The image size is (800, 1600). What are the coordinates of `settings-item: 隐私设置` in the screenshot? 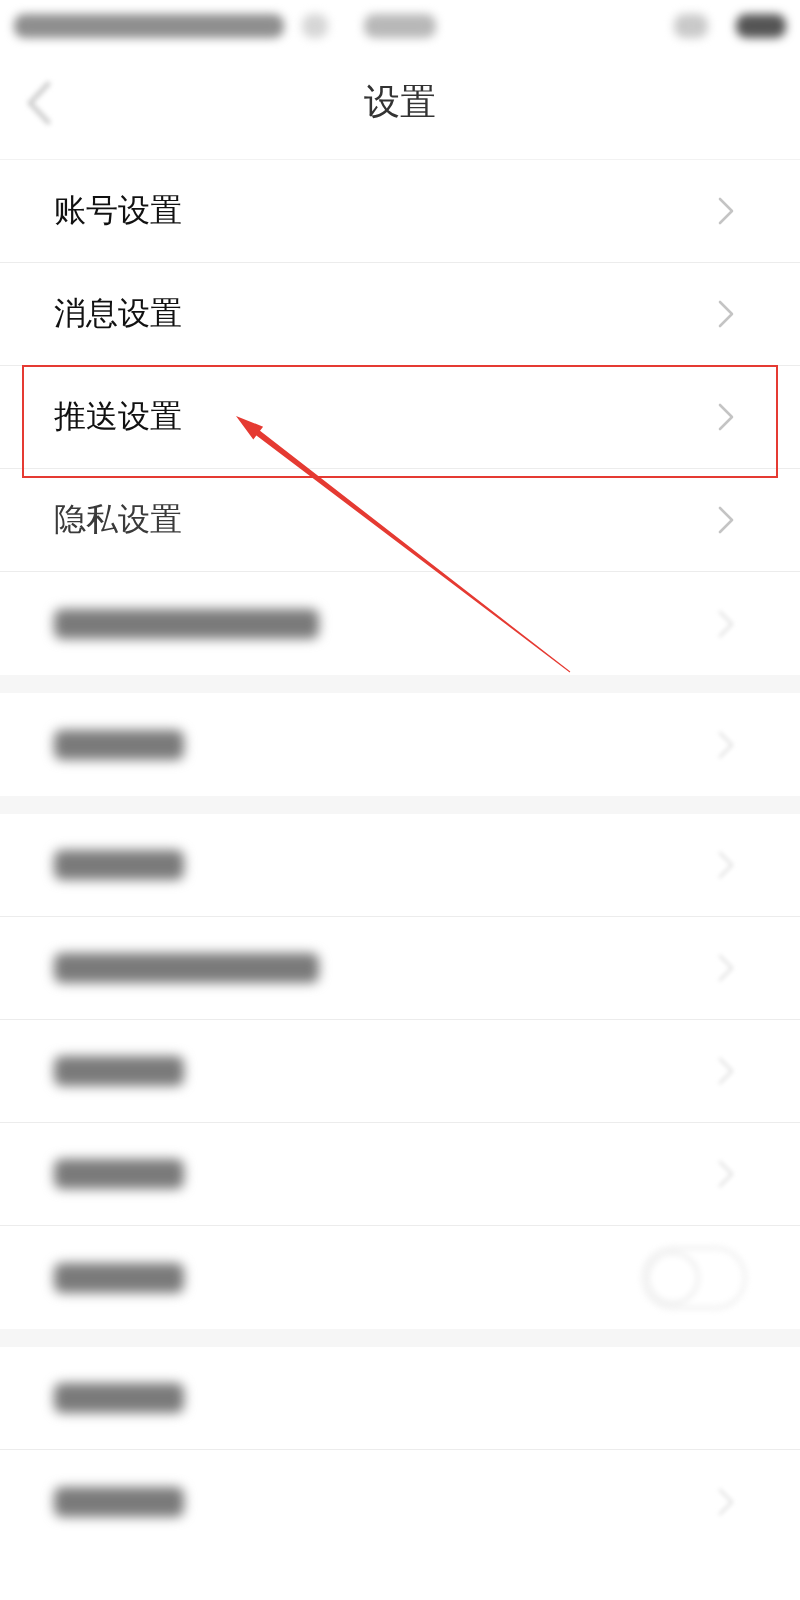 It's located at (400, 520).